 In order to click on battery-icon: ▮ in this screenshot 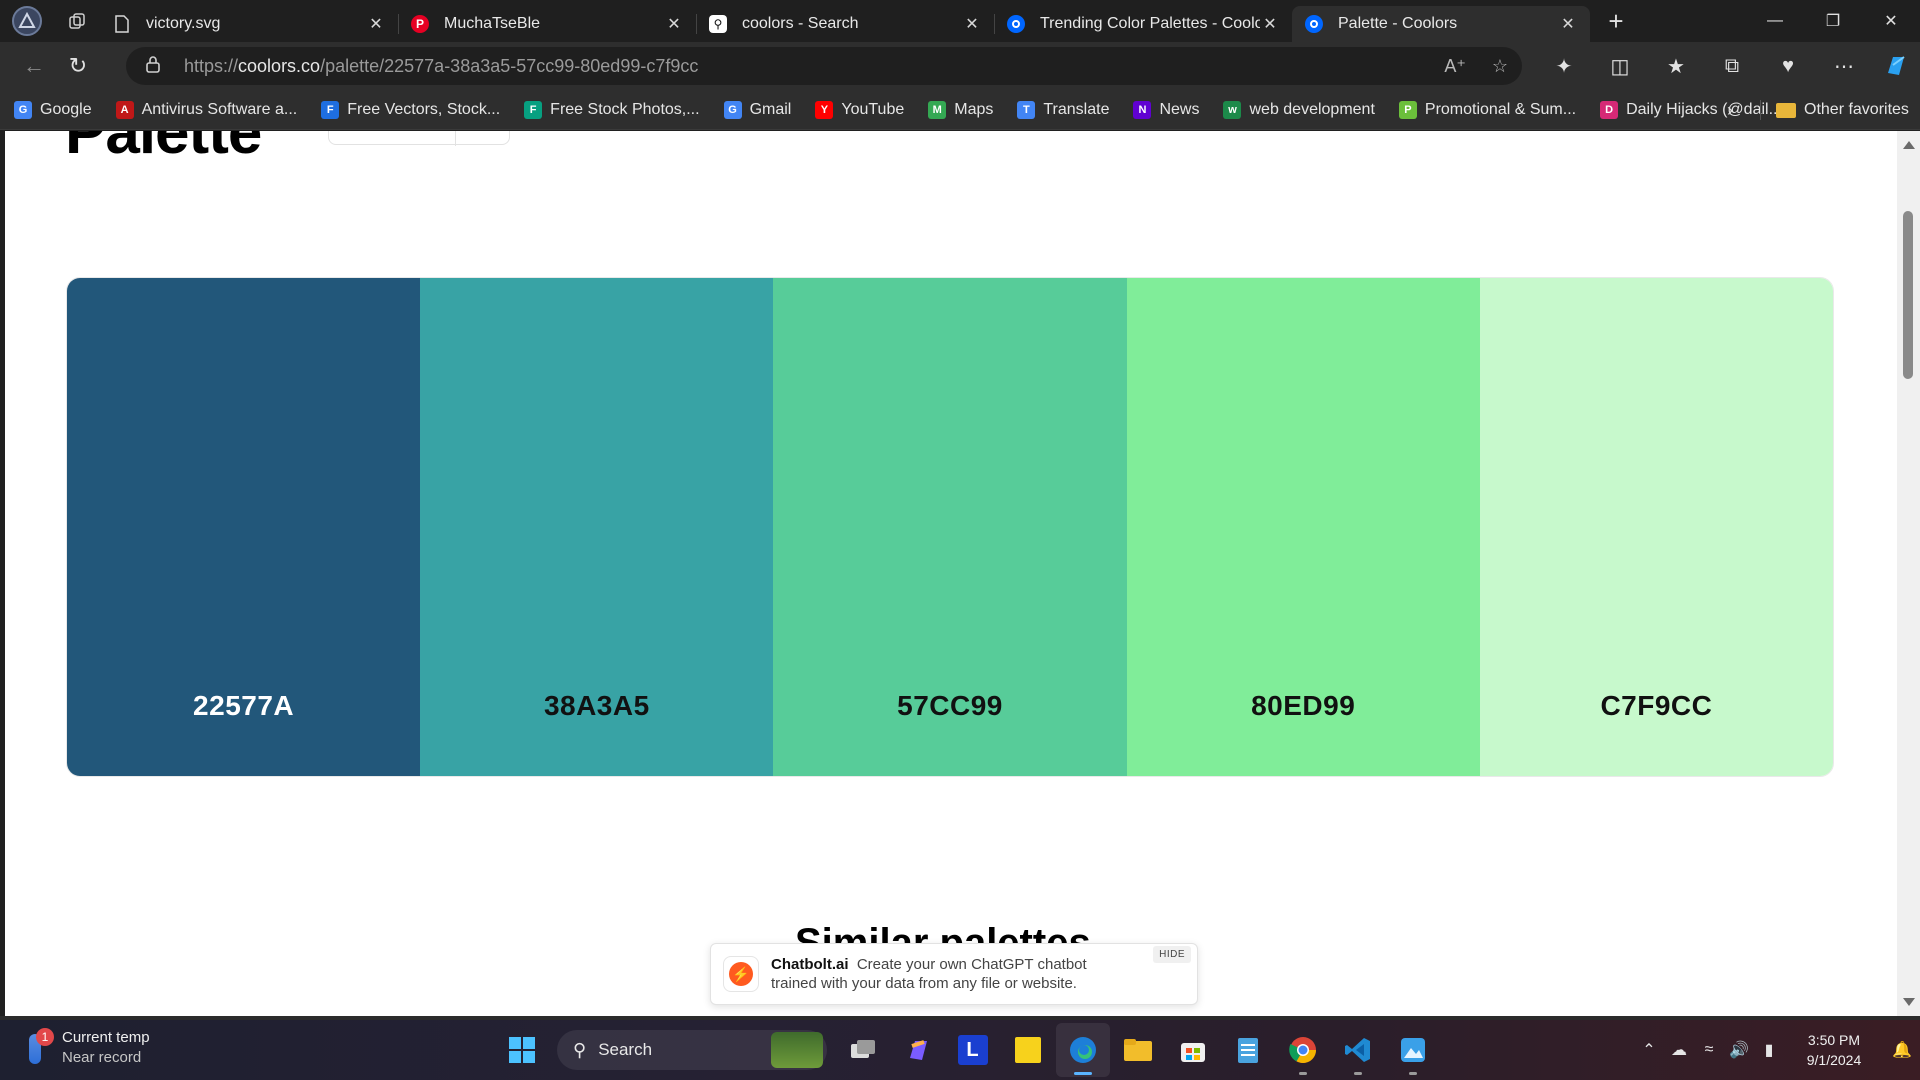, I will do `click(1769, 1050)`.